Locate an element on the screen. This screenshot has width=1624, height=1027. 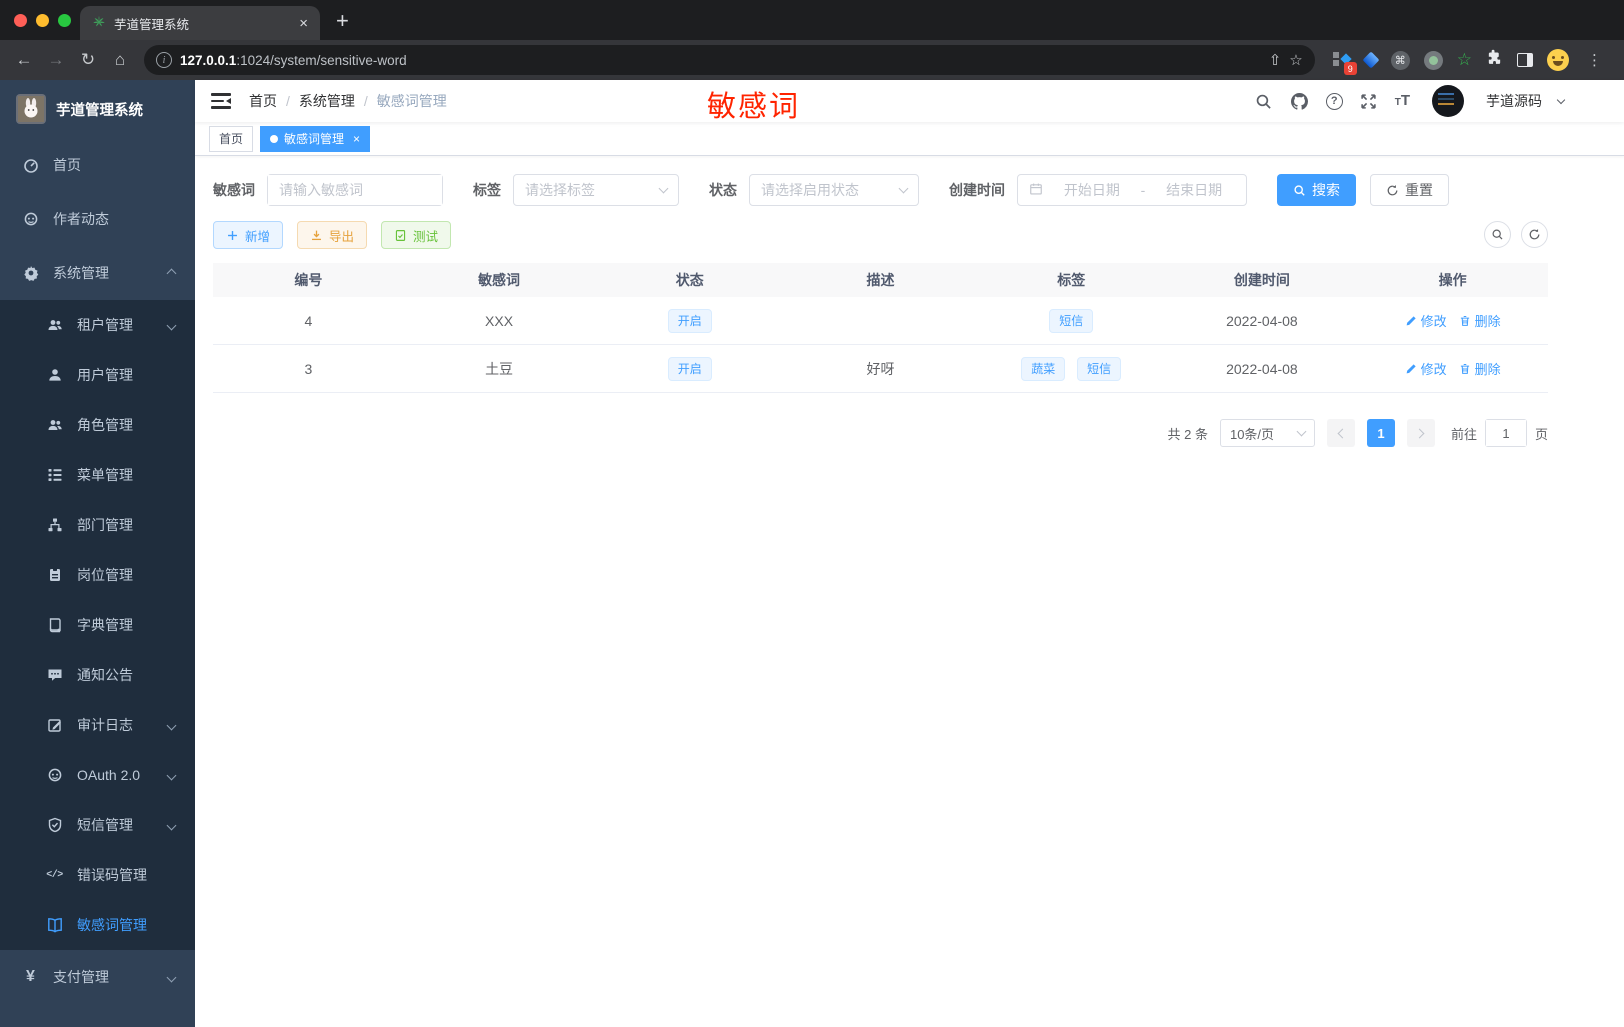
sidebar-item-user: 用户管理 is located at coordinates (97, 375).